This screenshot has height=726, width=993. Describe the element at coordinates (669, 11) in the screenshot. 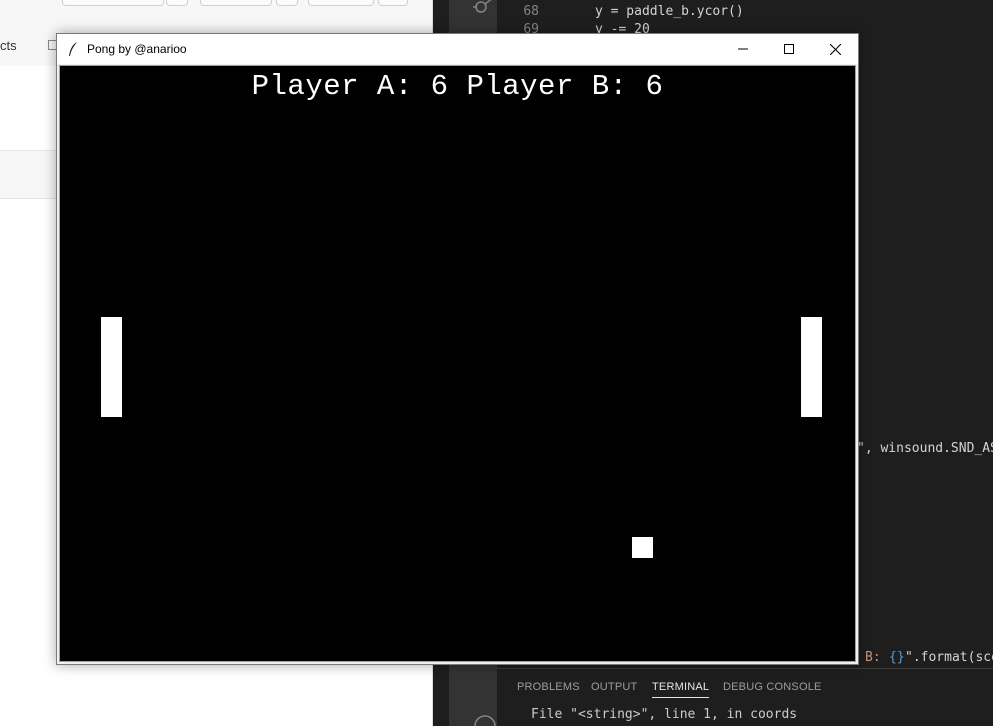

I see `code-text: y = paddle_b.ycor()` at that location.